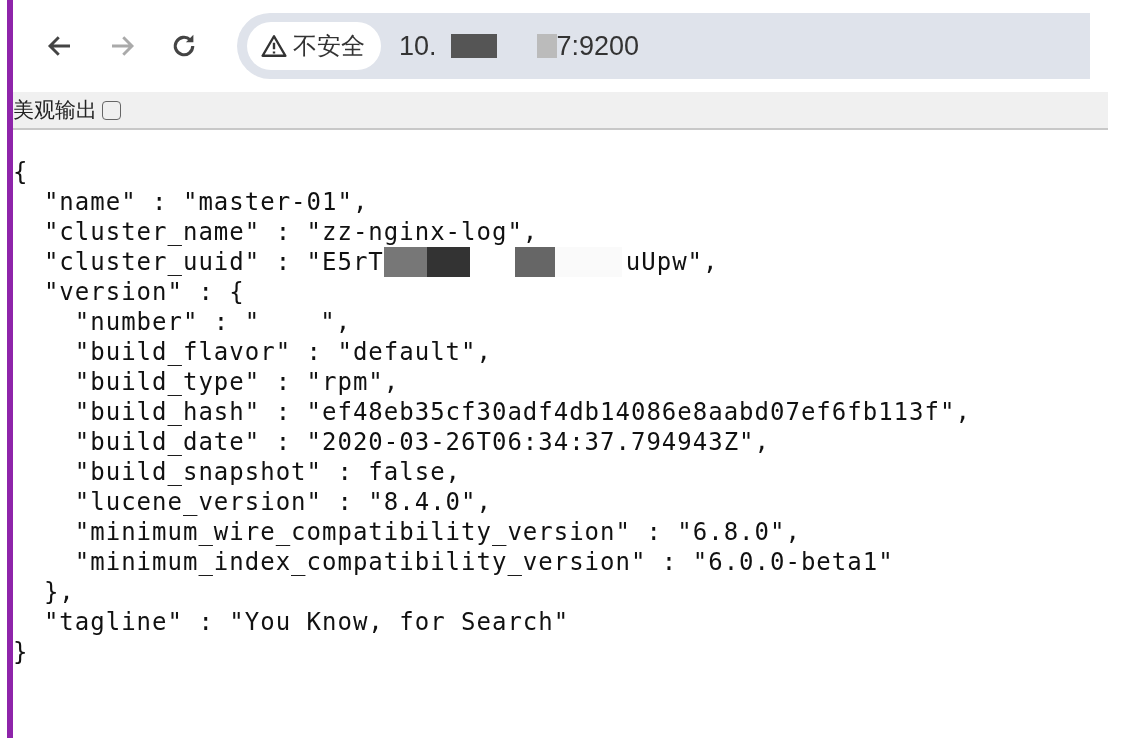 This screenshot has width=1146, height=738. What do you see at coordinates (437, 532) in the screenshot?
I see `json-text: "minimum_wire_compatibility_version" : "6.8.0",` at bounding box center [437, 532].